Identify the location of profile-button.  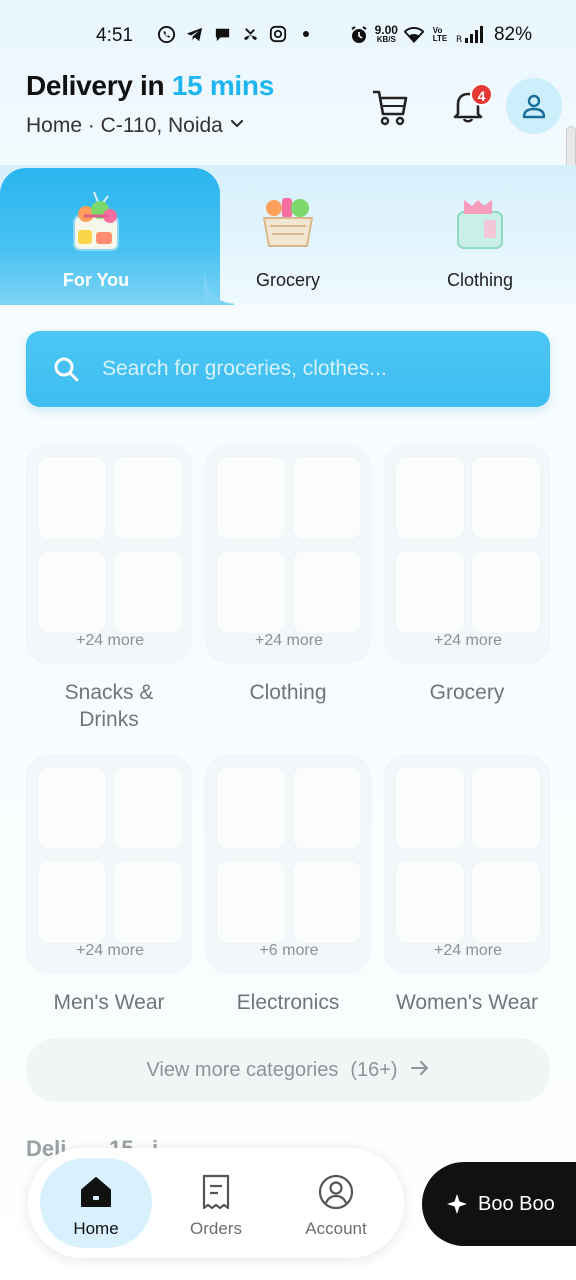
(534, 106).